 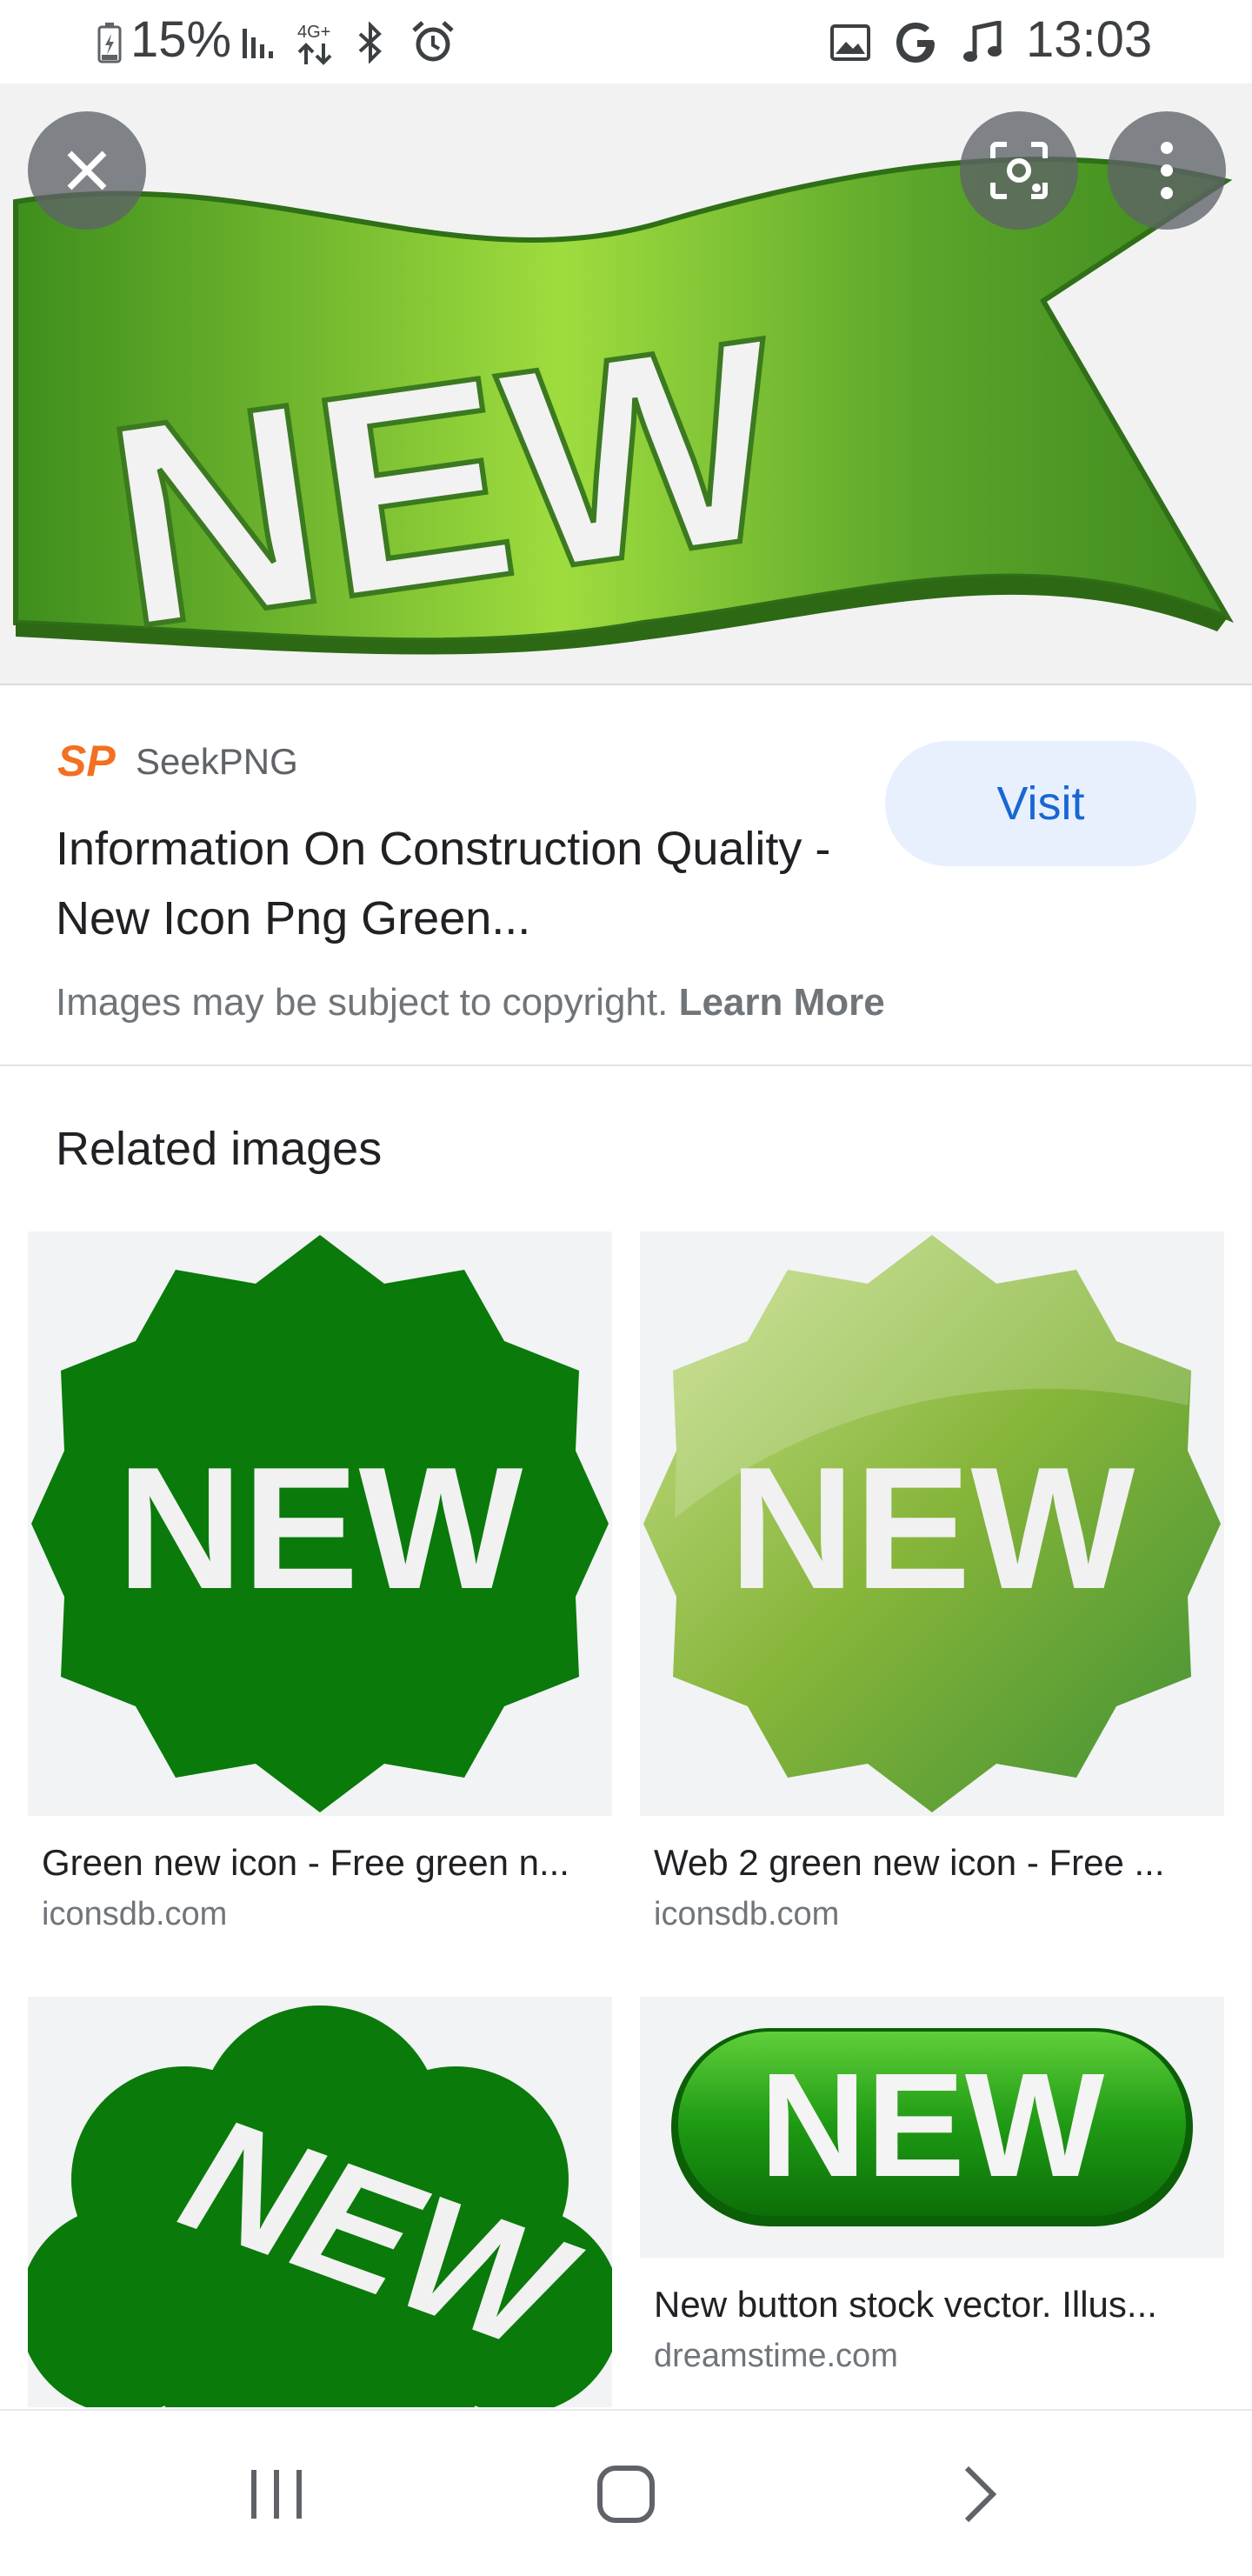 I want to click on alarm-icon, so click(x=433, y=42).